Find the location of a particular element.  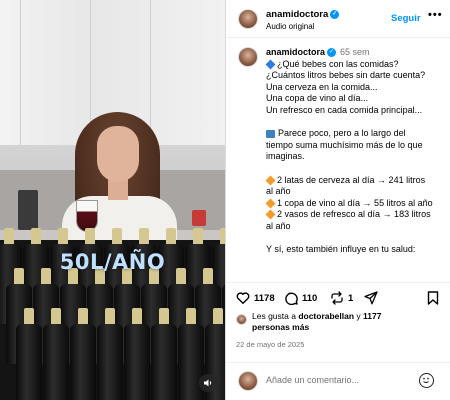

liker-username: doctorabellan is located at coordinates (326, 316).